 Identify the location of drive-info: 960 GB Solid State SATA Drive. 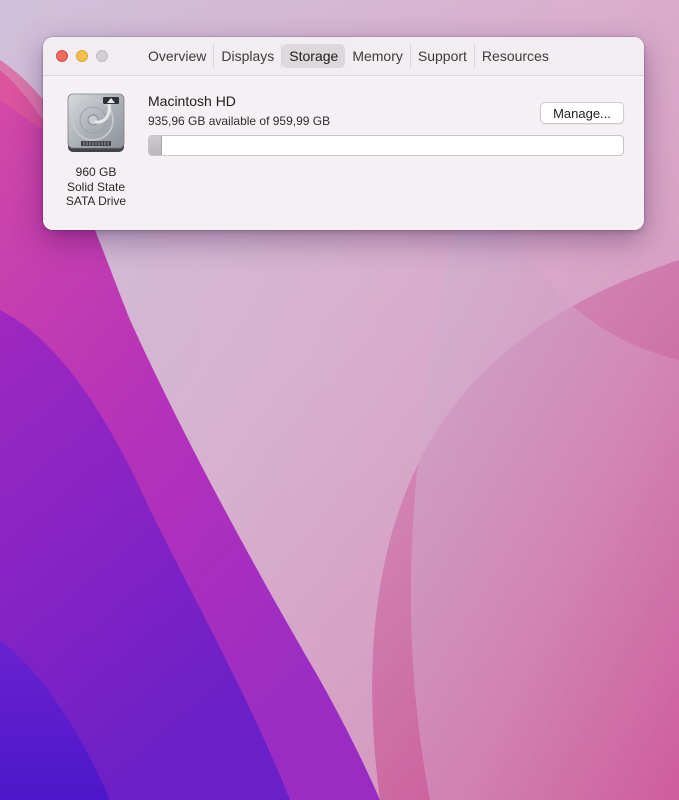
(96, 187).